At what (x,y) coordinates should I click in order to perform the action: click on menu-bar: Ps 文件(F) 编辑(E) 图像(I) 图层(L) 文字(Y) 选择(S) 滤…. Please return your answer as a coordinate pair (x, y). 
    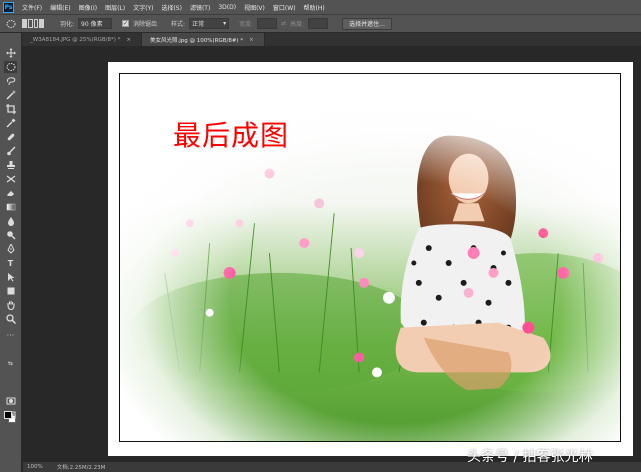
    Looking at the image, I should click on (320, 7).